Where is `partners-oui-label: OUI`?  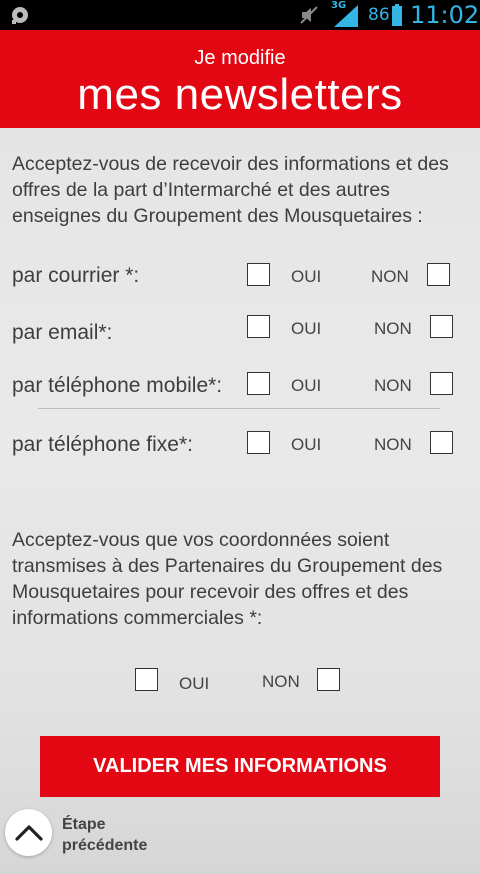
partners-oui-label: OUI is located at coordinates (194, 683).